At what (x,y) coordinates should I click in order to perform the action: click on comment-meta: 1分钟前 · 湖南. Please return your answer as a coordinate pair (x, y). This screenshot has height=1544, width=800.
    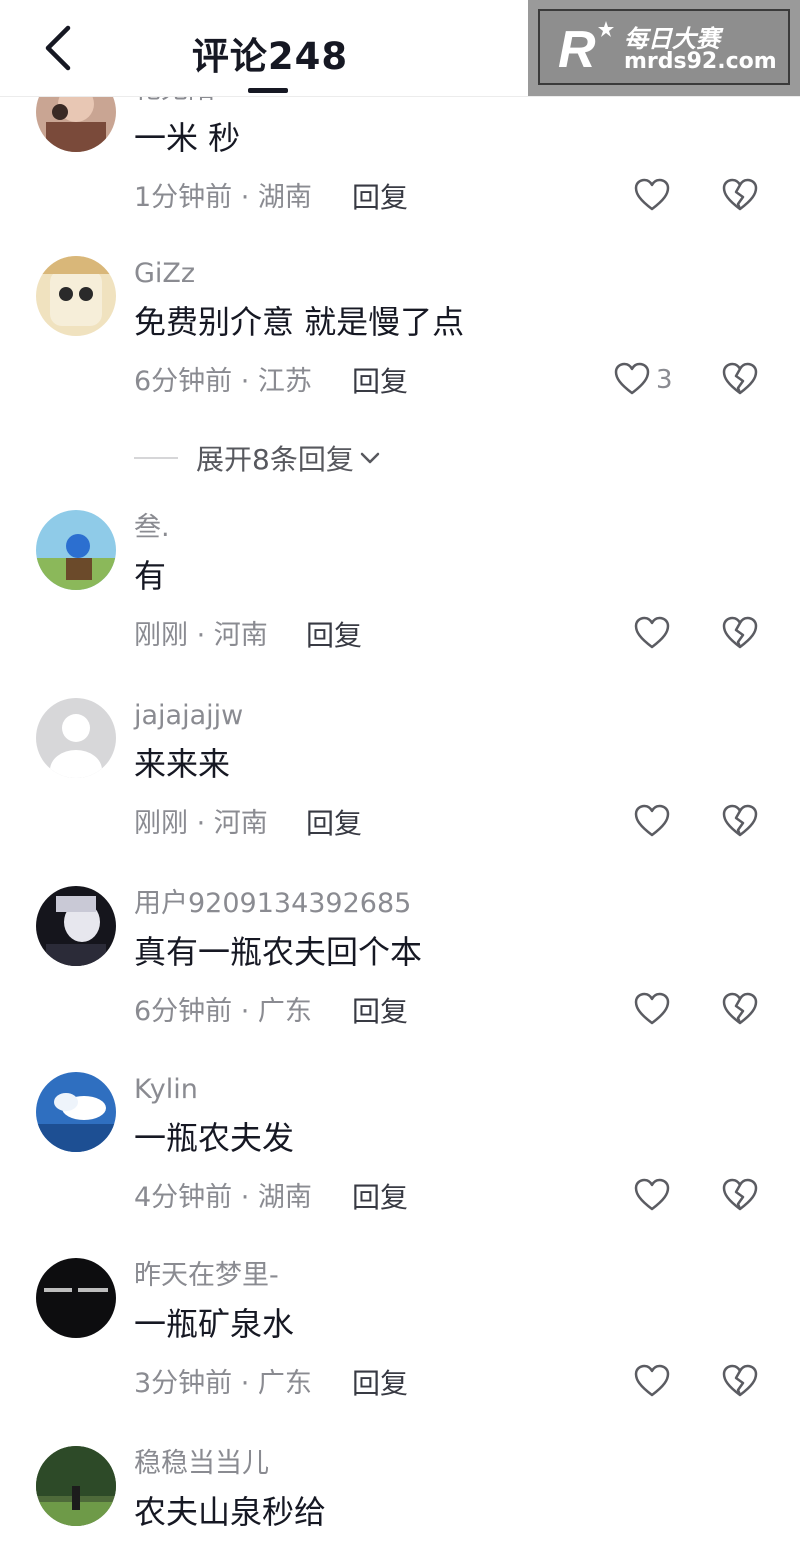
    Looking at the image, I should click on (223, 197).